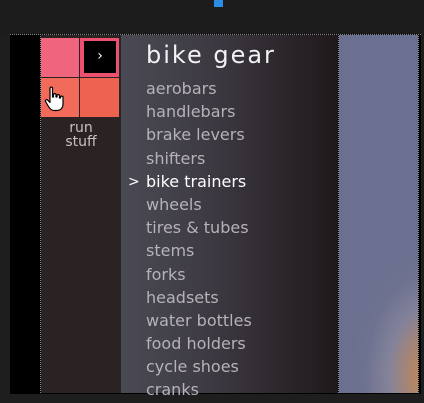 The image size is (424, 403). Describe the element at coordinates (418, 213) in the screenshot. I see `divider-right` at that location.